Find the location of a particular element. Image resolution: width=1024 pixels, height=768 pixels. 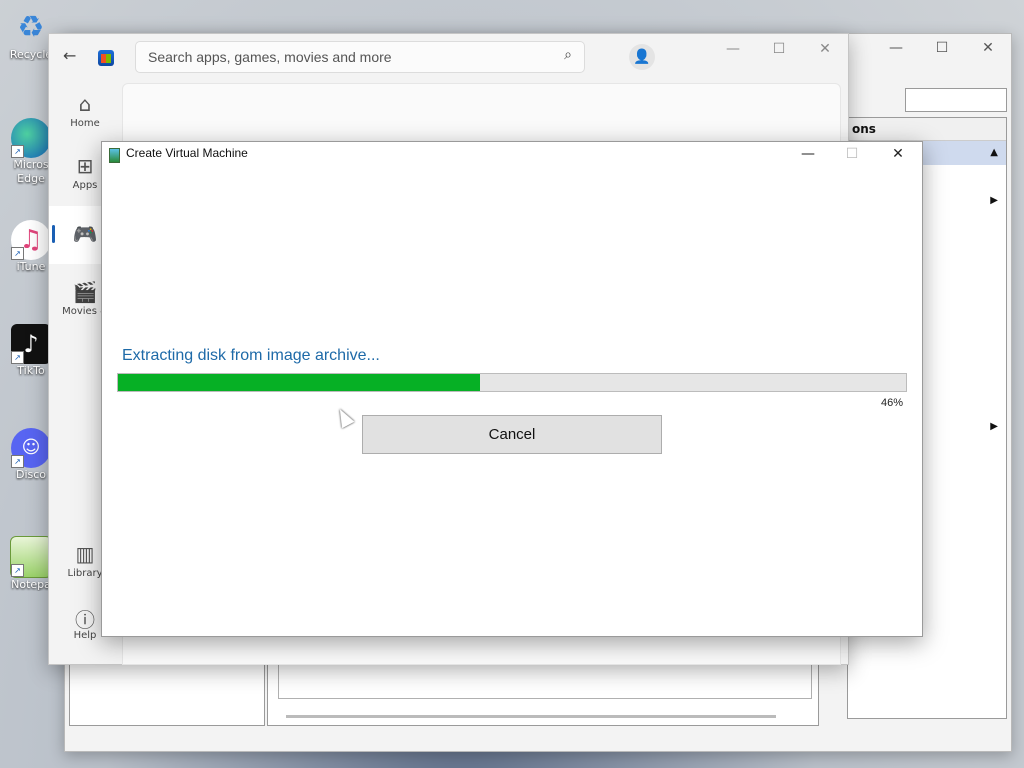

edge-icon: ↗ is located at coordinates (31, 138).